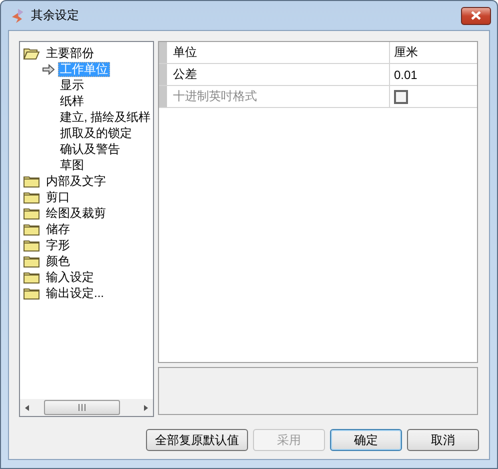 This screenshot has height=469, width=498. Describe the element at coordinates (58, 261) in the screenshot. I see `tree-item: 颜色` at that location.